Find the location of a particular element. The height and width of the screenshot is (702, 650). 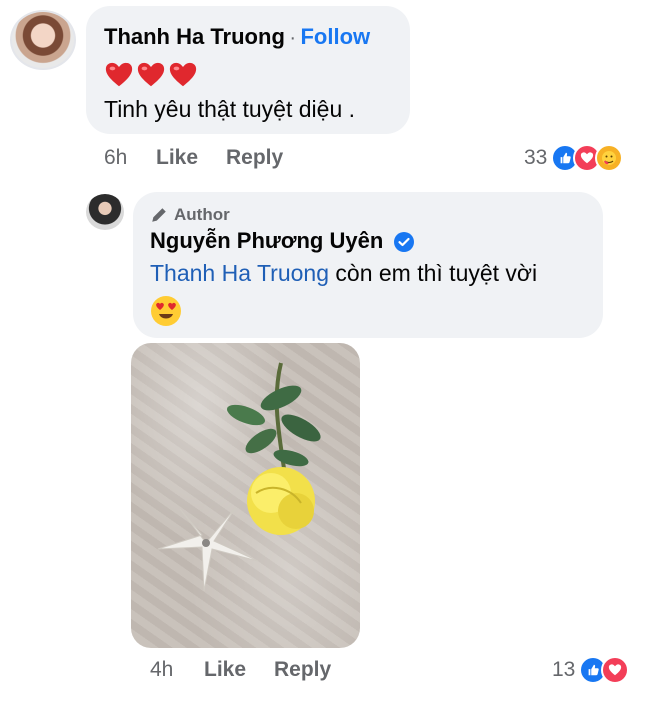

love-reaction-icon is located at coordinates (615, 670).